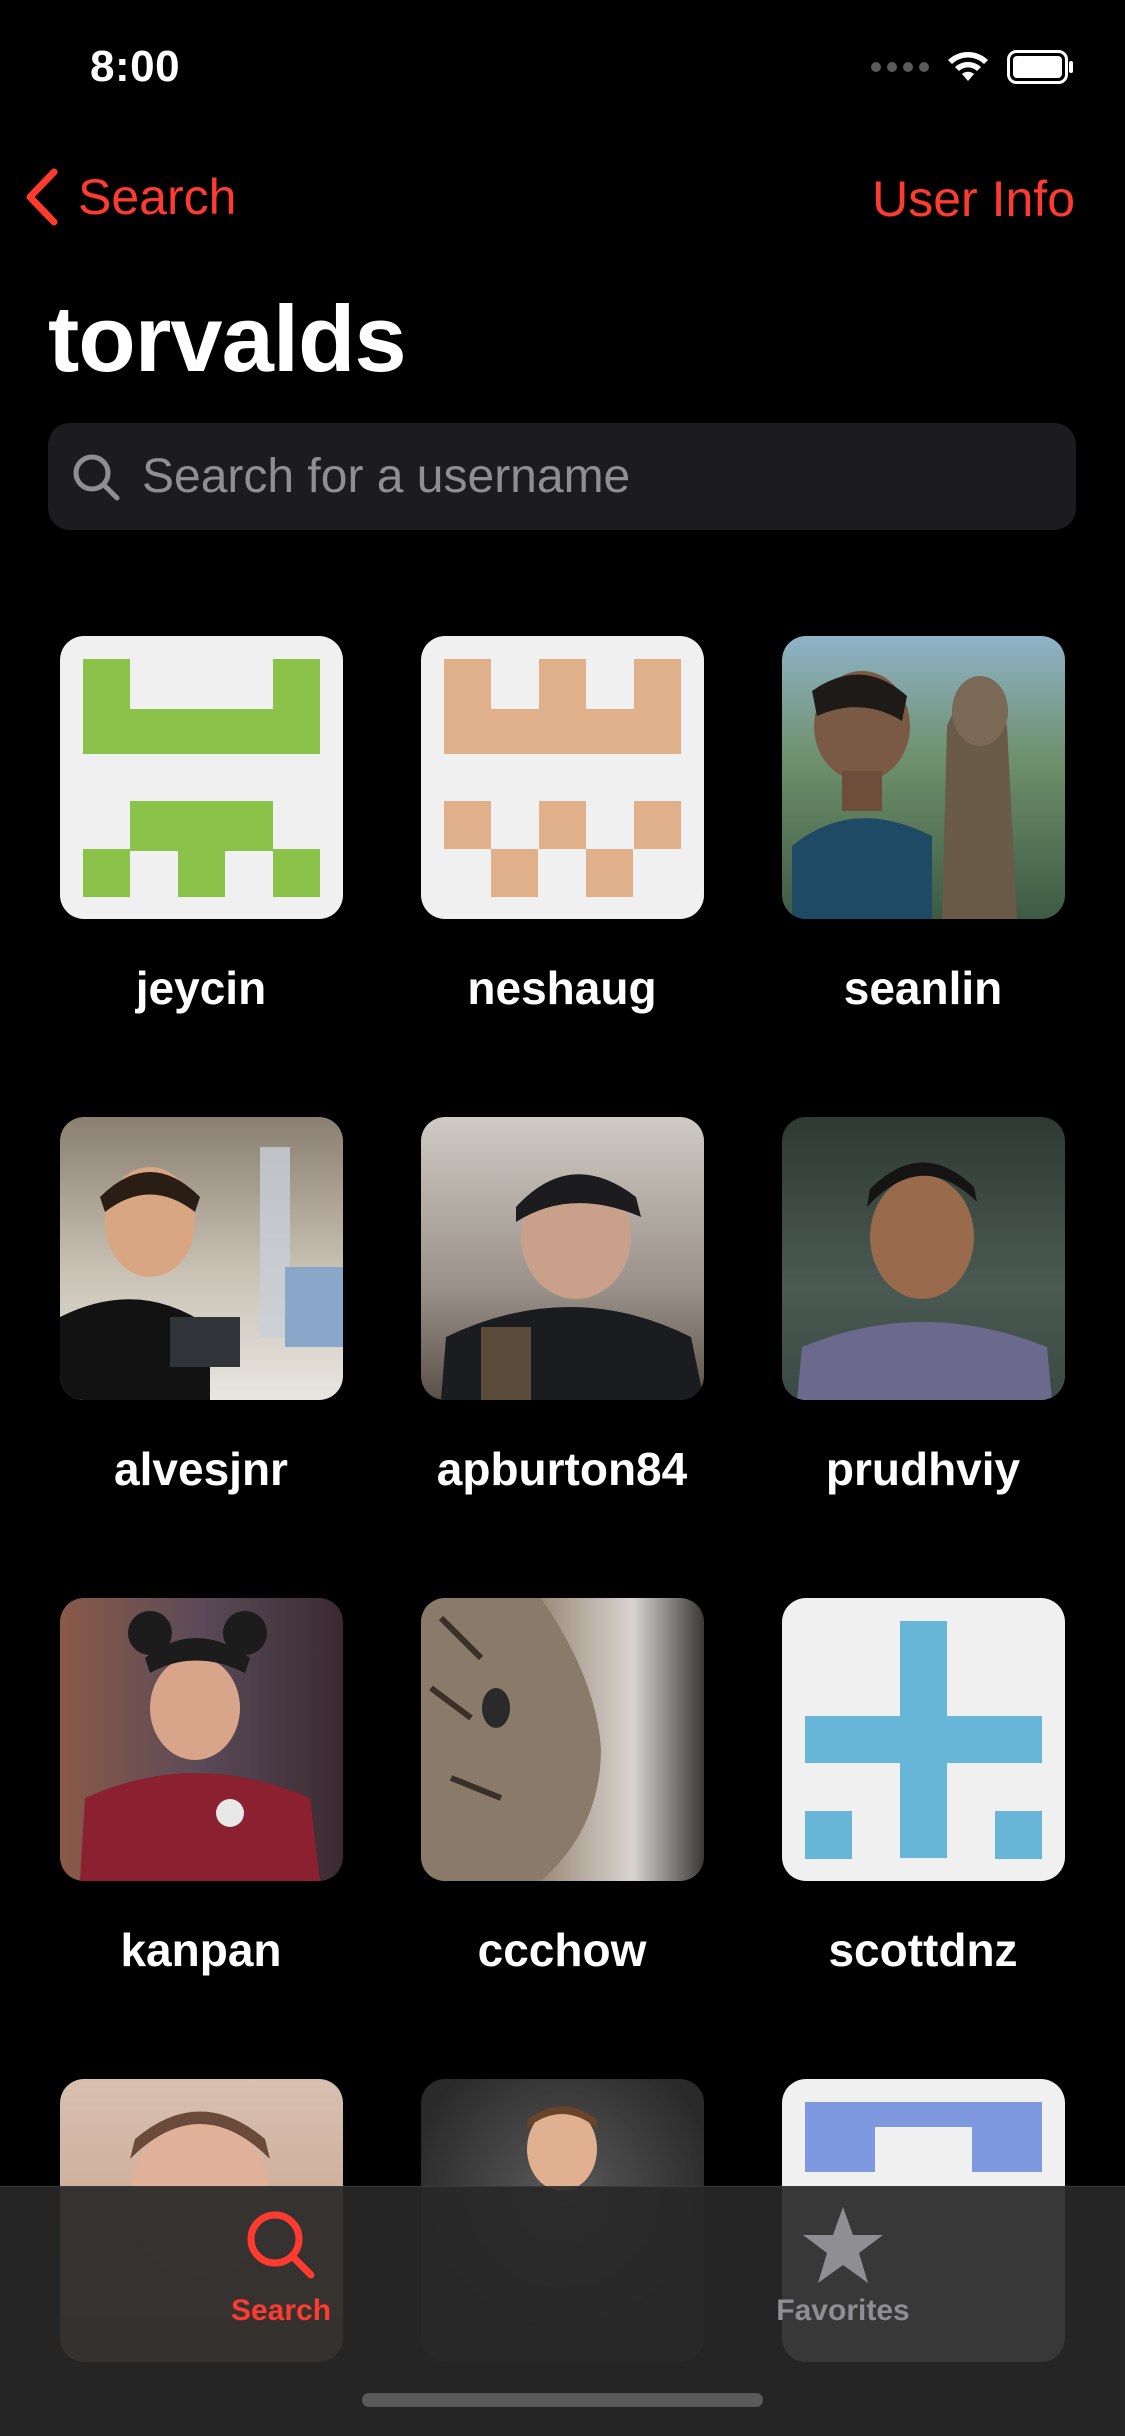  I want to click on back-button-label: Search, so click(157, 197).